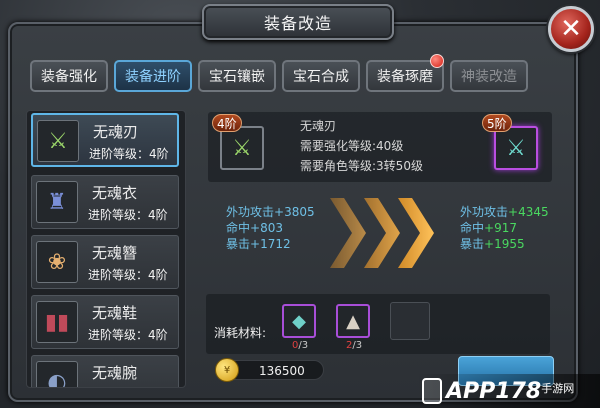  What do you see at coordinates (500, 228) in the screenshot?
I see `stat-value: +917` at bounding box center [500, 228].